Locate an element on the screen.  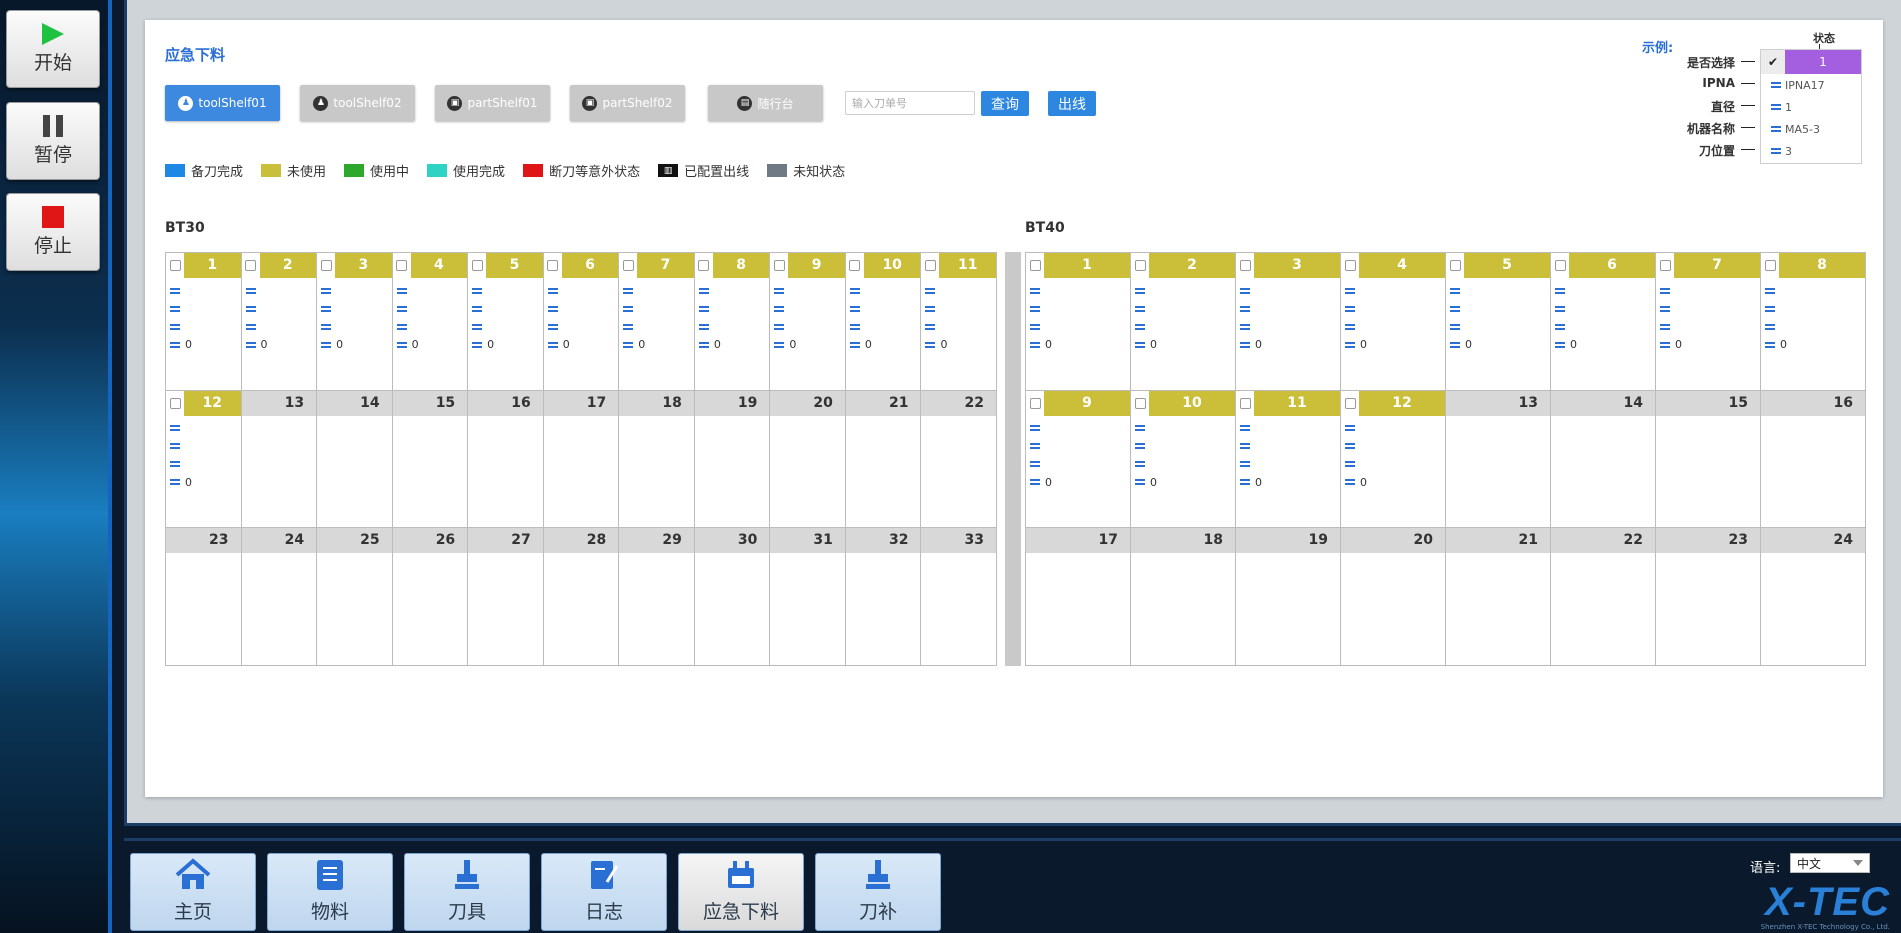
bt40-slot: 10 is located at coordinates (1078, 322).